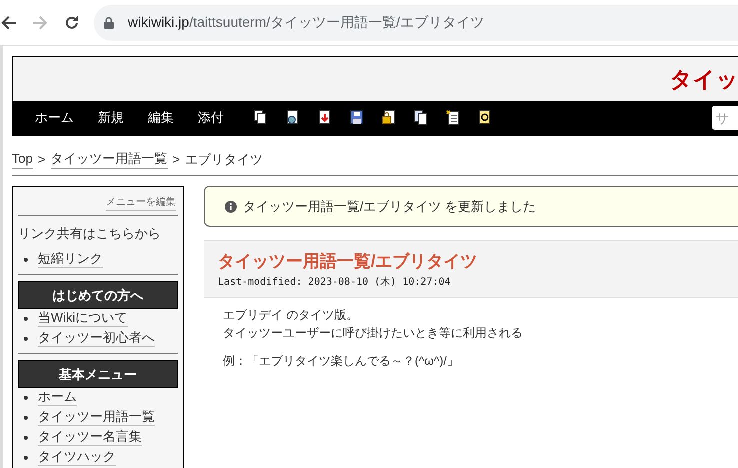  What do you see at coordinates (224, 159) in the screenshot?
I see `breadcrumb-current: エブリタイツ` at bounding box center [224, 159].